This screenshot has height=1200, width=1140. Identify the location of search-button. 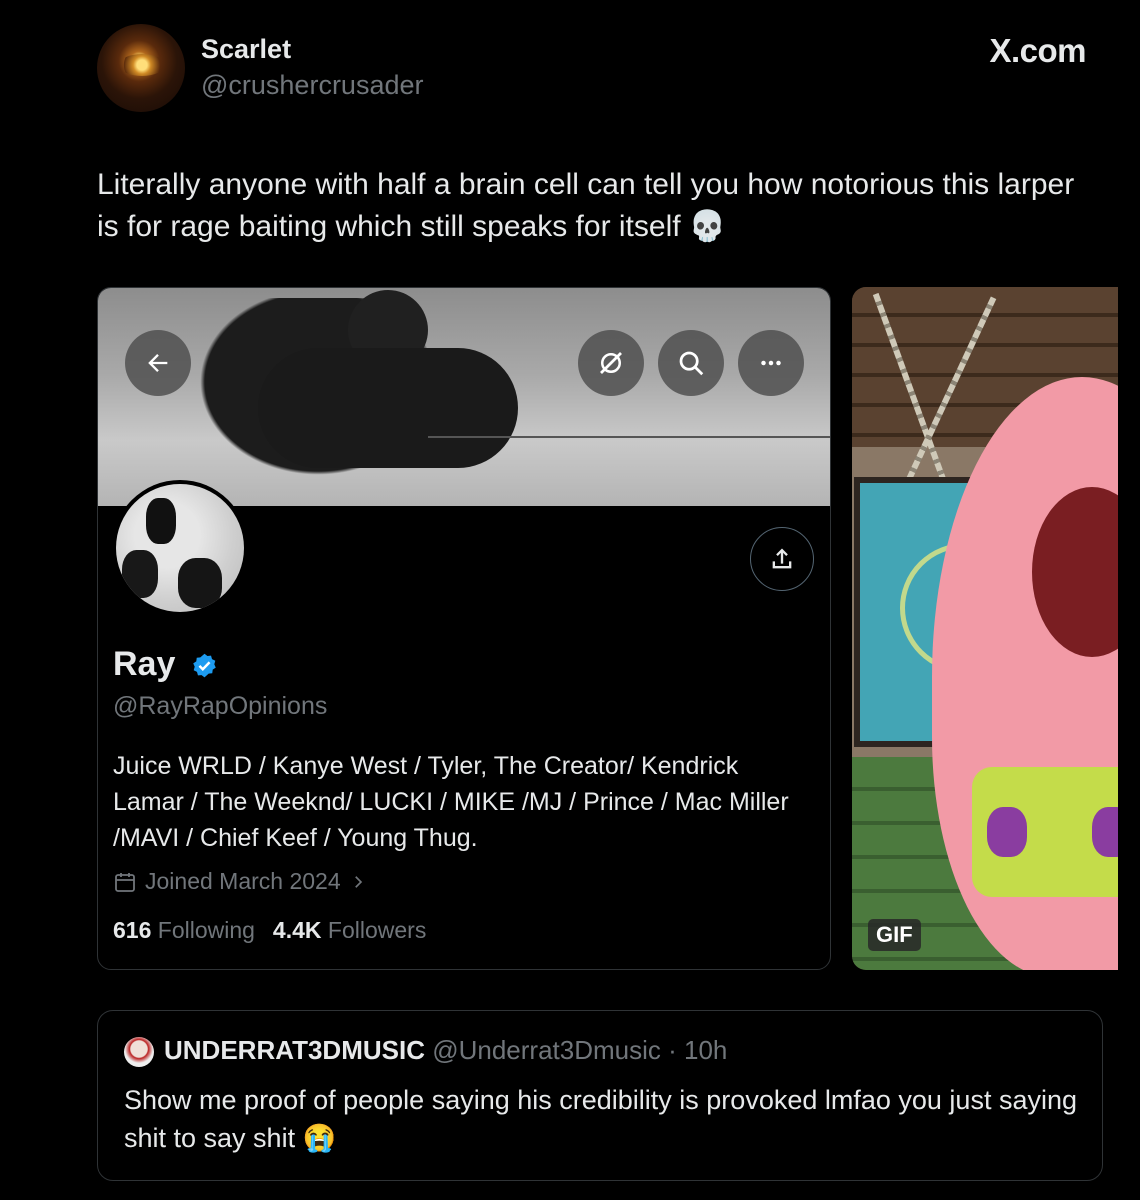
(691, 363).